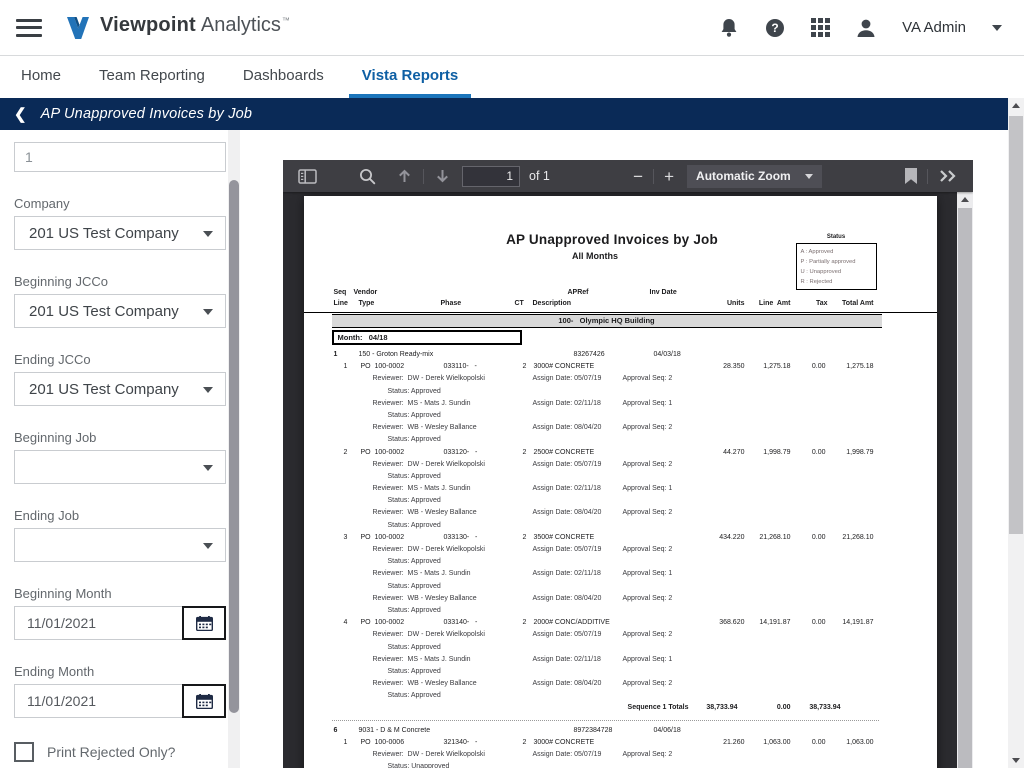 This screenshot has width=1024, height=768. Describe the element at coordinates (491, 176) in the screenshot. I see `page-number-input` at that location.